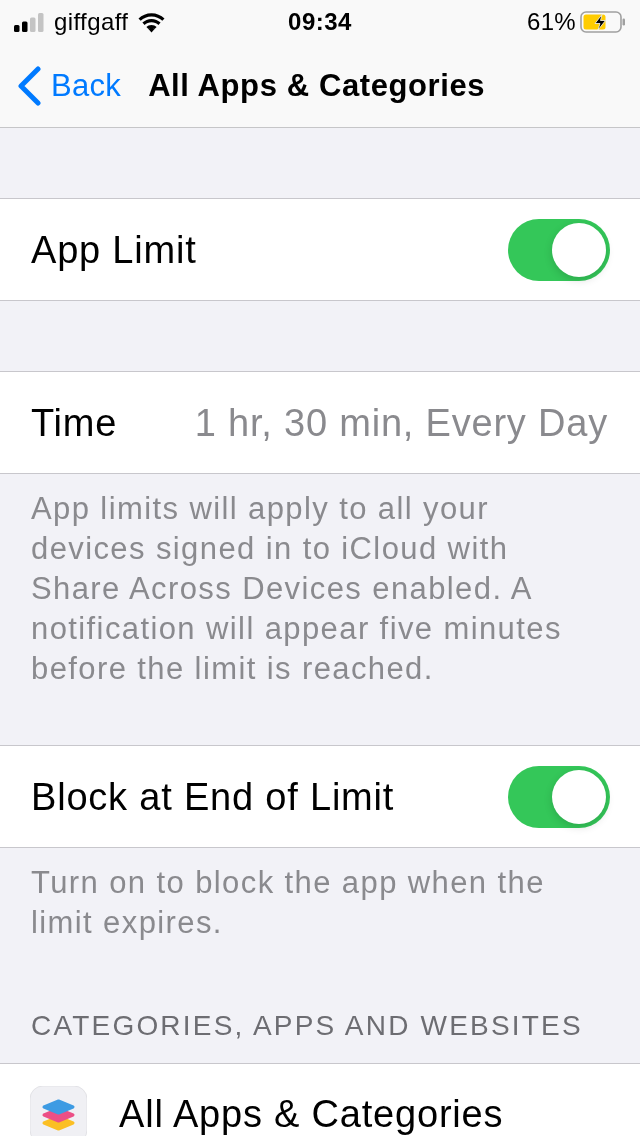  I want to click on row-label: Block at End of Limit, so click(213, 796).